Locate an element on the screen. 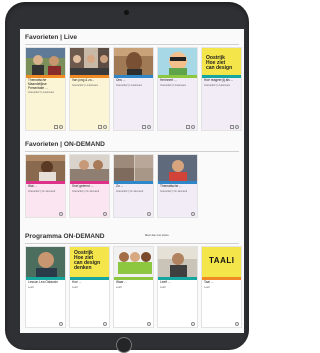  video-card: Waar ... Leeft is located at coordinates (133, 287).